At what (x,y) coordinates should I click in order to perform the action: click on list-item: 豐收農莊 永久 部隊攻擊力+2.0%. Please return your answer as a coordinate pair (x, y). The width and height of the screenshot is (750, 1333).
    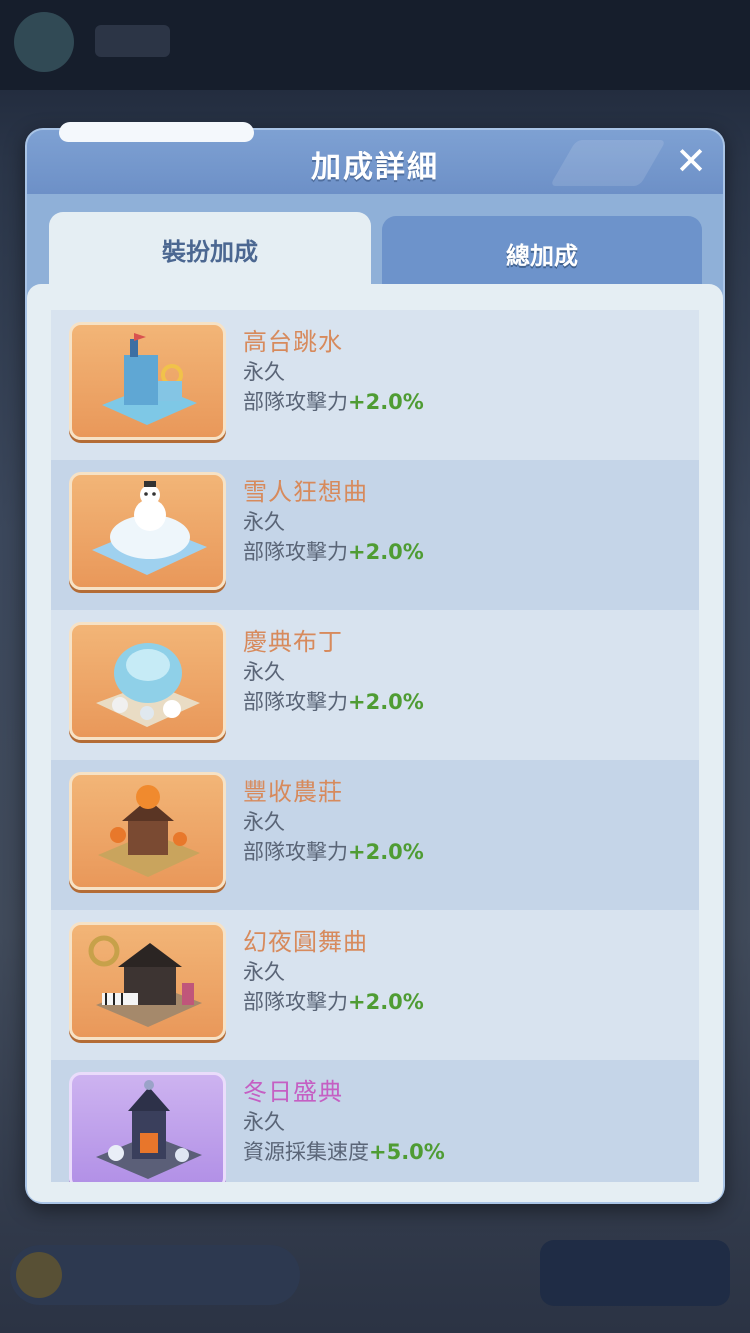
    Looking at the image, I should click on (375, 835).